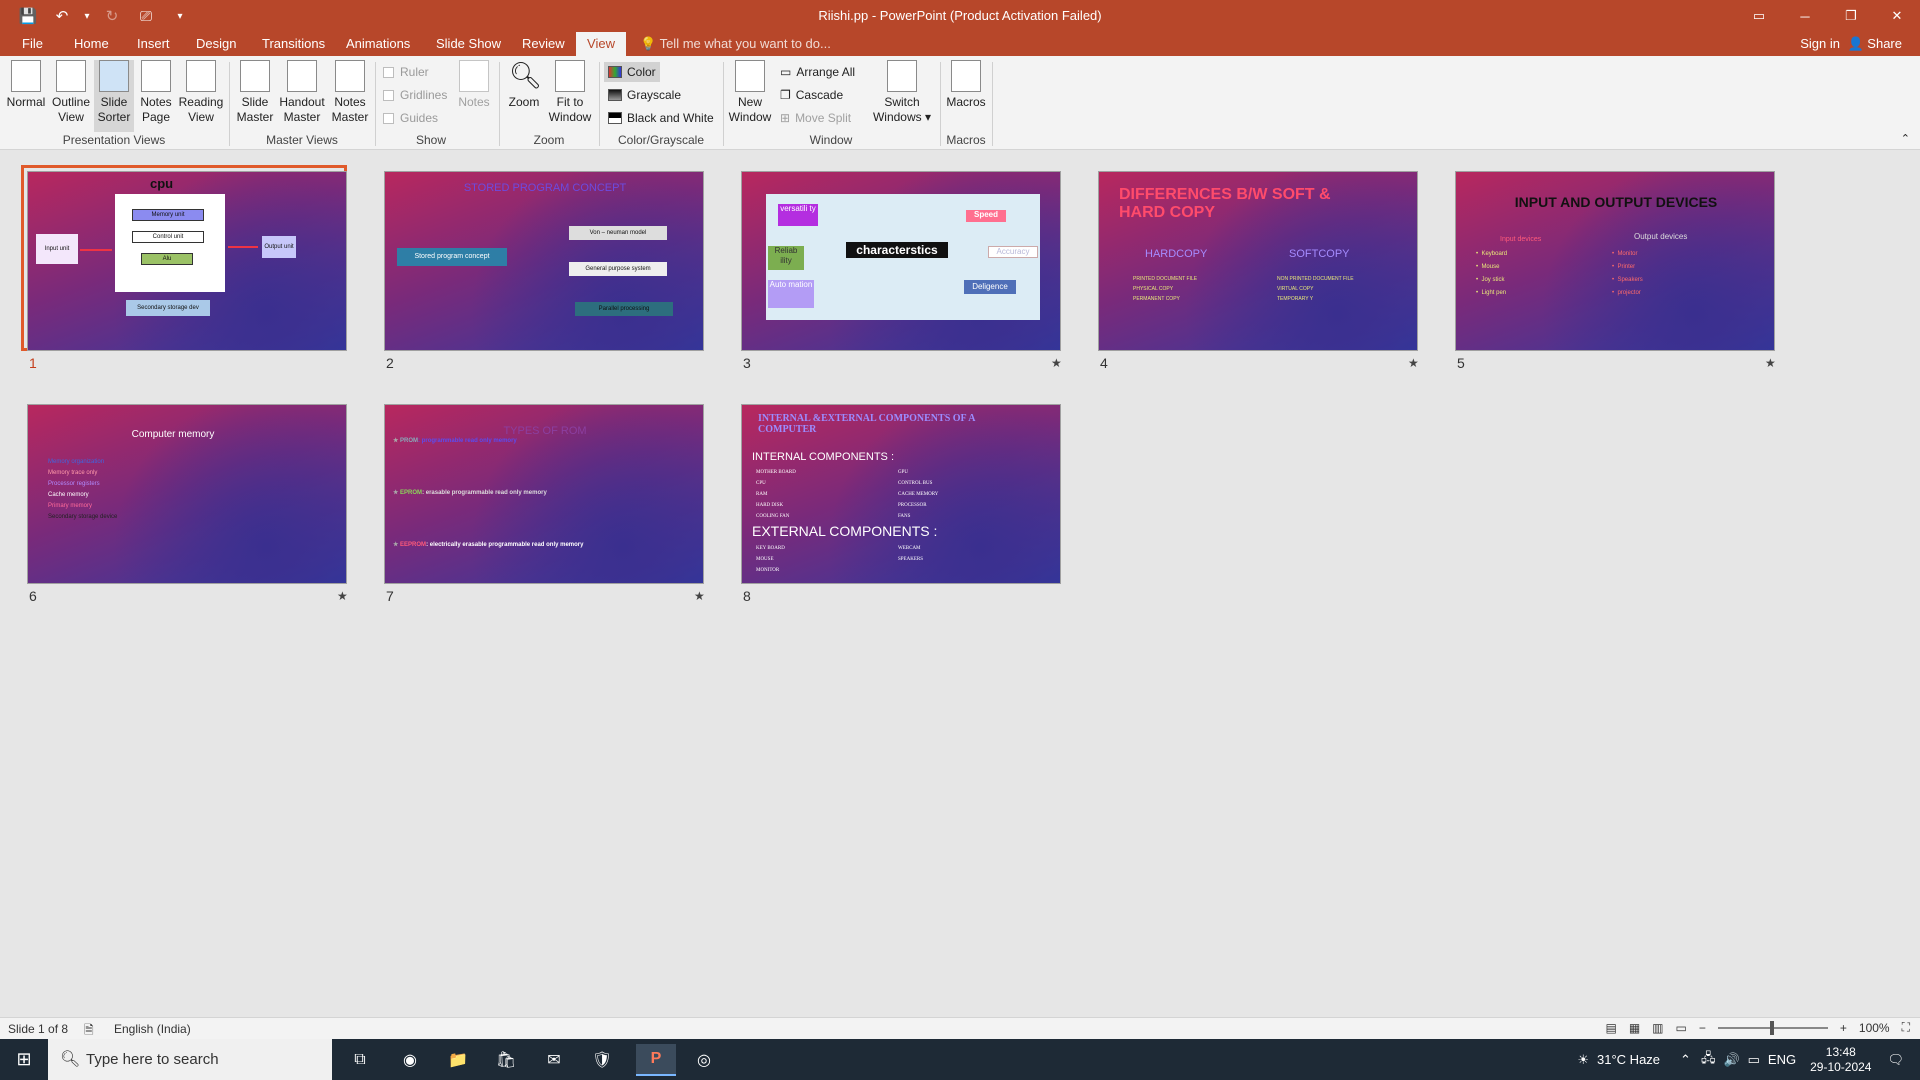  Describe the element at coordinates (152, 1029) in the screenshot. I see `language-indicator: English (India)` at that location.